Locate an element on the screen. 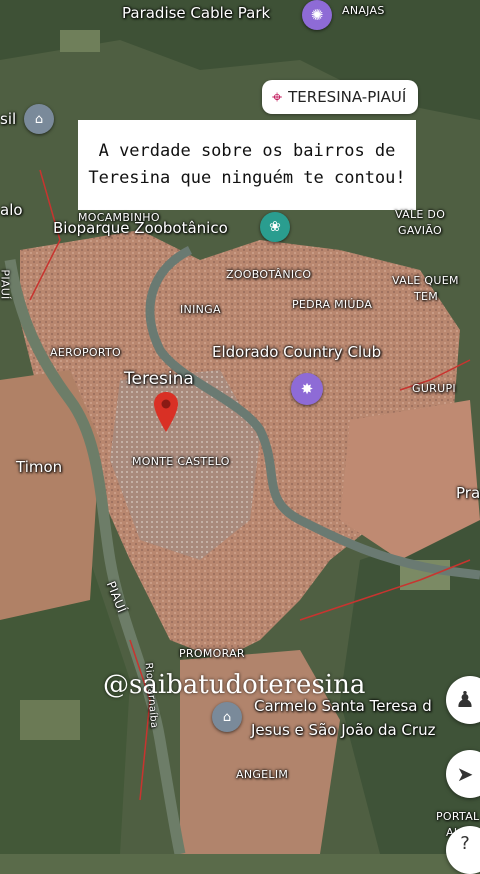  place-label-carmelo-1: Carmelo Santa Teresa d is located at coordinates (343, 706).